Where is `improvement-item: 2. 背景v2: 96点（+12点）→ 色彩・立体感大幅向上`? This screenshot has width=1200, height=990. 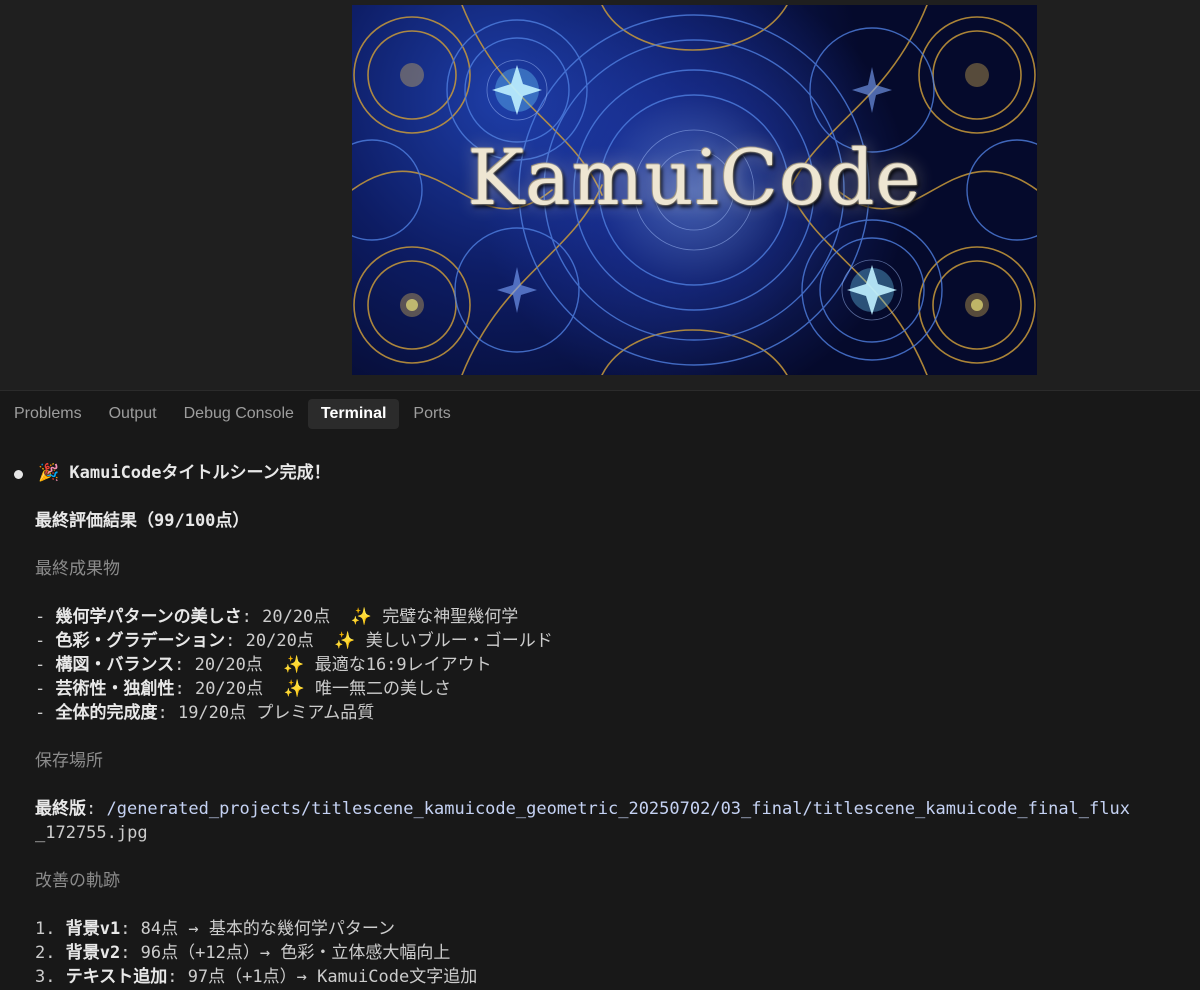 improvement-item: 2. 背景v2: 96点（+12点）→ 色彩・立体感大幅向上 is located at coordinates (242, 953).